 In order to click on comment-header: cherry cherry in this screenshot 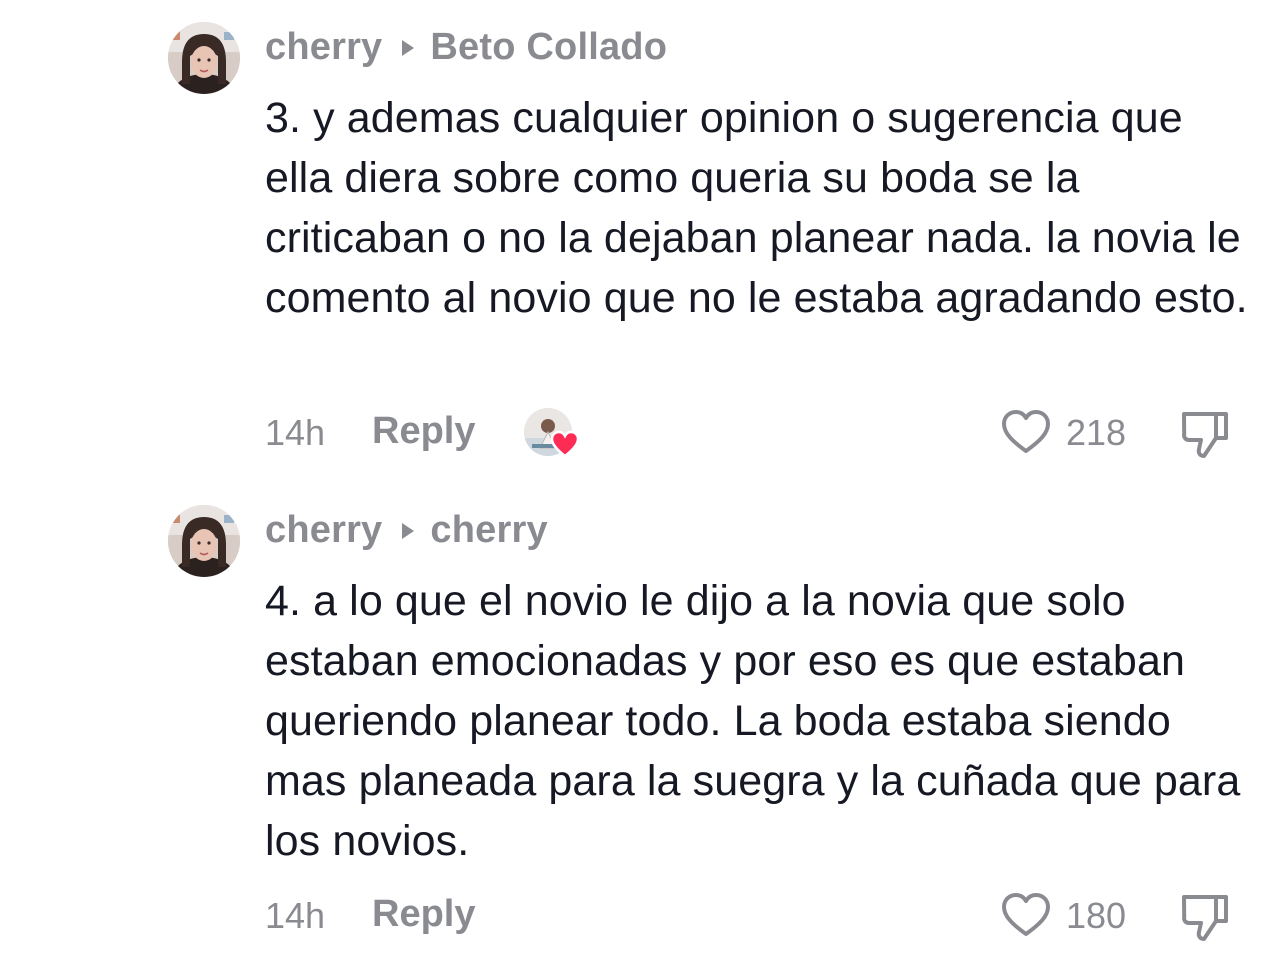, I will do `click(406, 530)`.